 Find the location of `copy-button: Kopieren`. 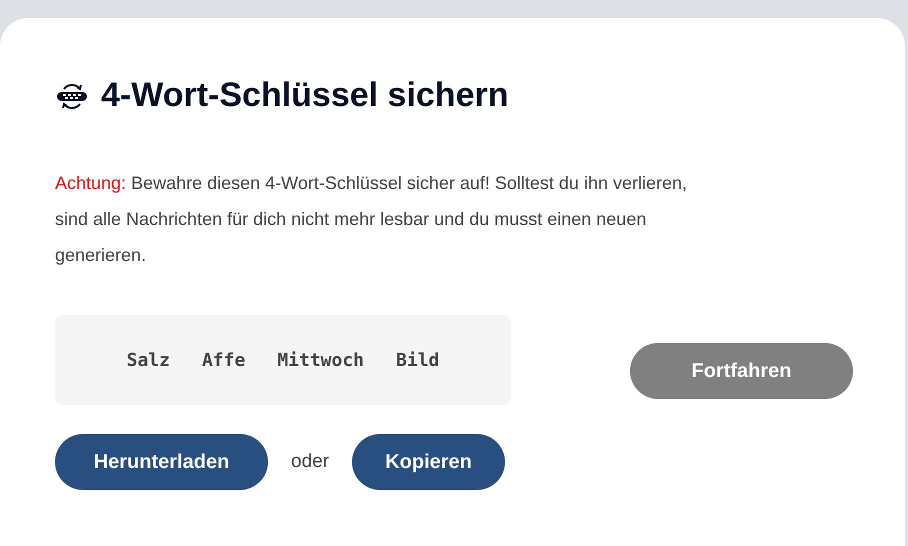

copy-button: Kopieren is located at coordinates (429, 462).